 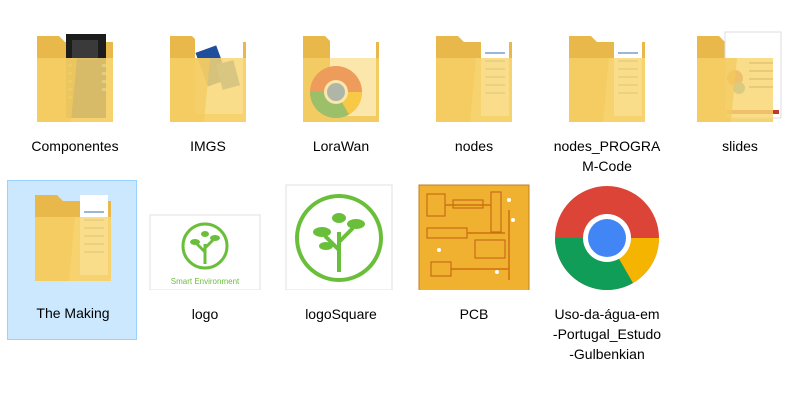 I want to click on file-item-pcb: PCB, so click(x=474, y=260).